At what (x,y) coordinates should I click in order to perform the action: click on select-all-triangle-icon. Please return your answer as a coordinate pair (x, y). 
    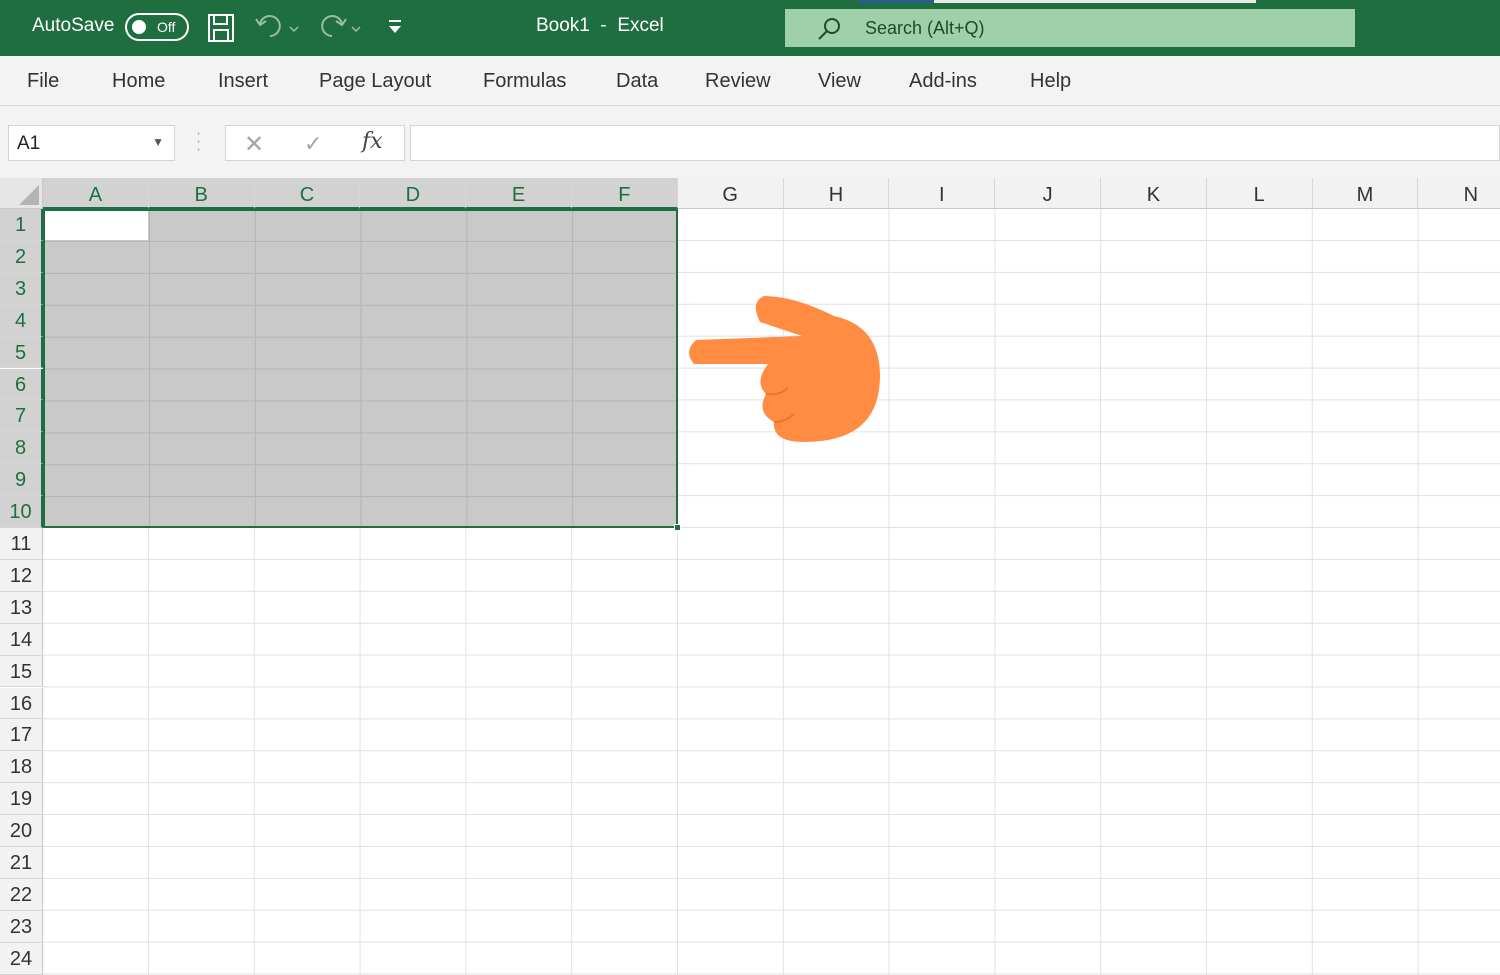
    Looking at the image, I should click on (29, 195).